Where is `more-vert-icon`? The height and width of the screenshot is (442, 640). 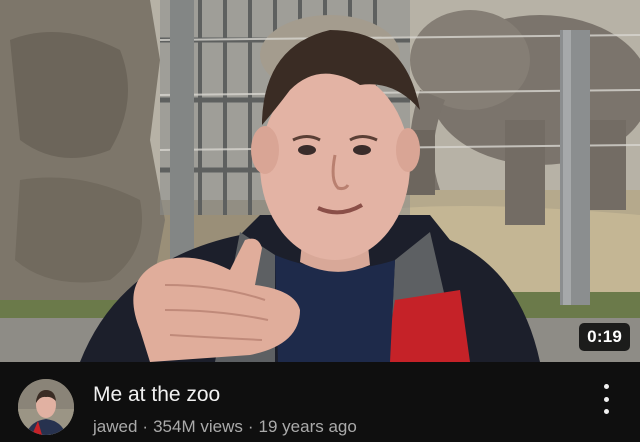
more-vert-icon is located at coordinates (606, 399).